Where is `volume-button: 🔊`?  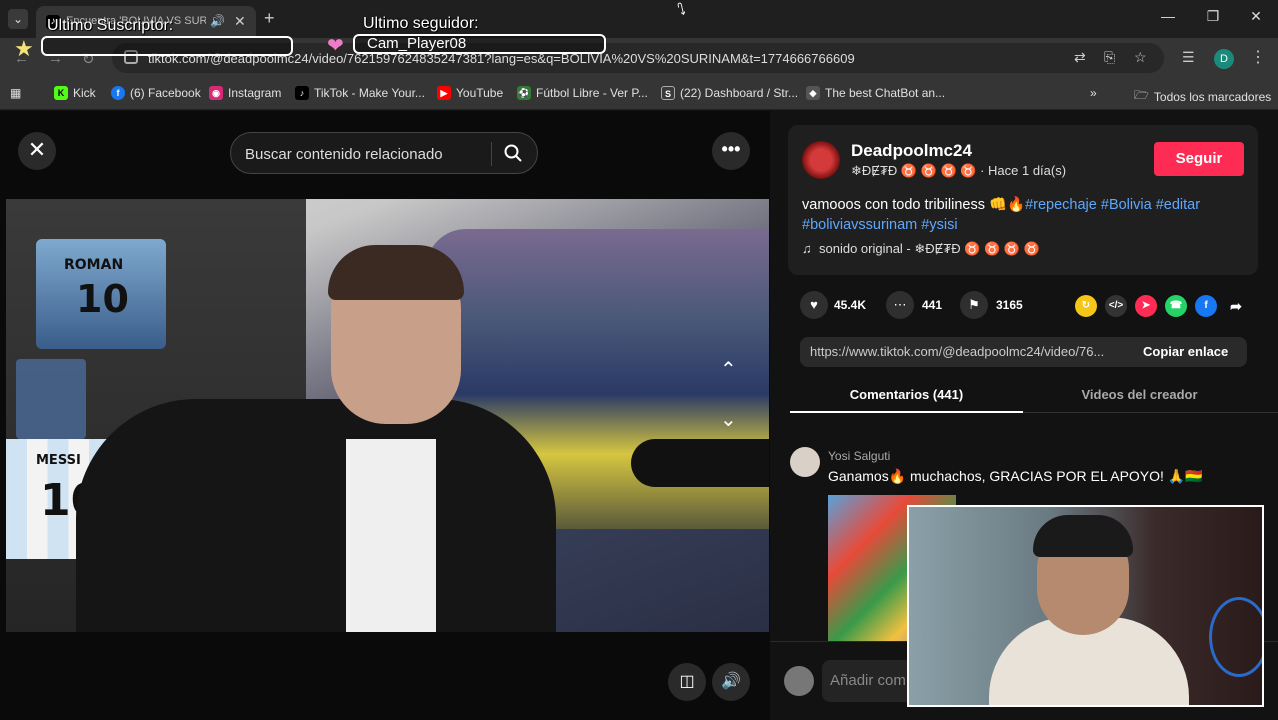
volume-button: 🔊 is located at coordinates (731, 682).